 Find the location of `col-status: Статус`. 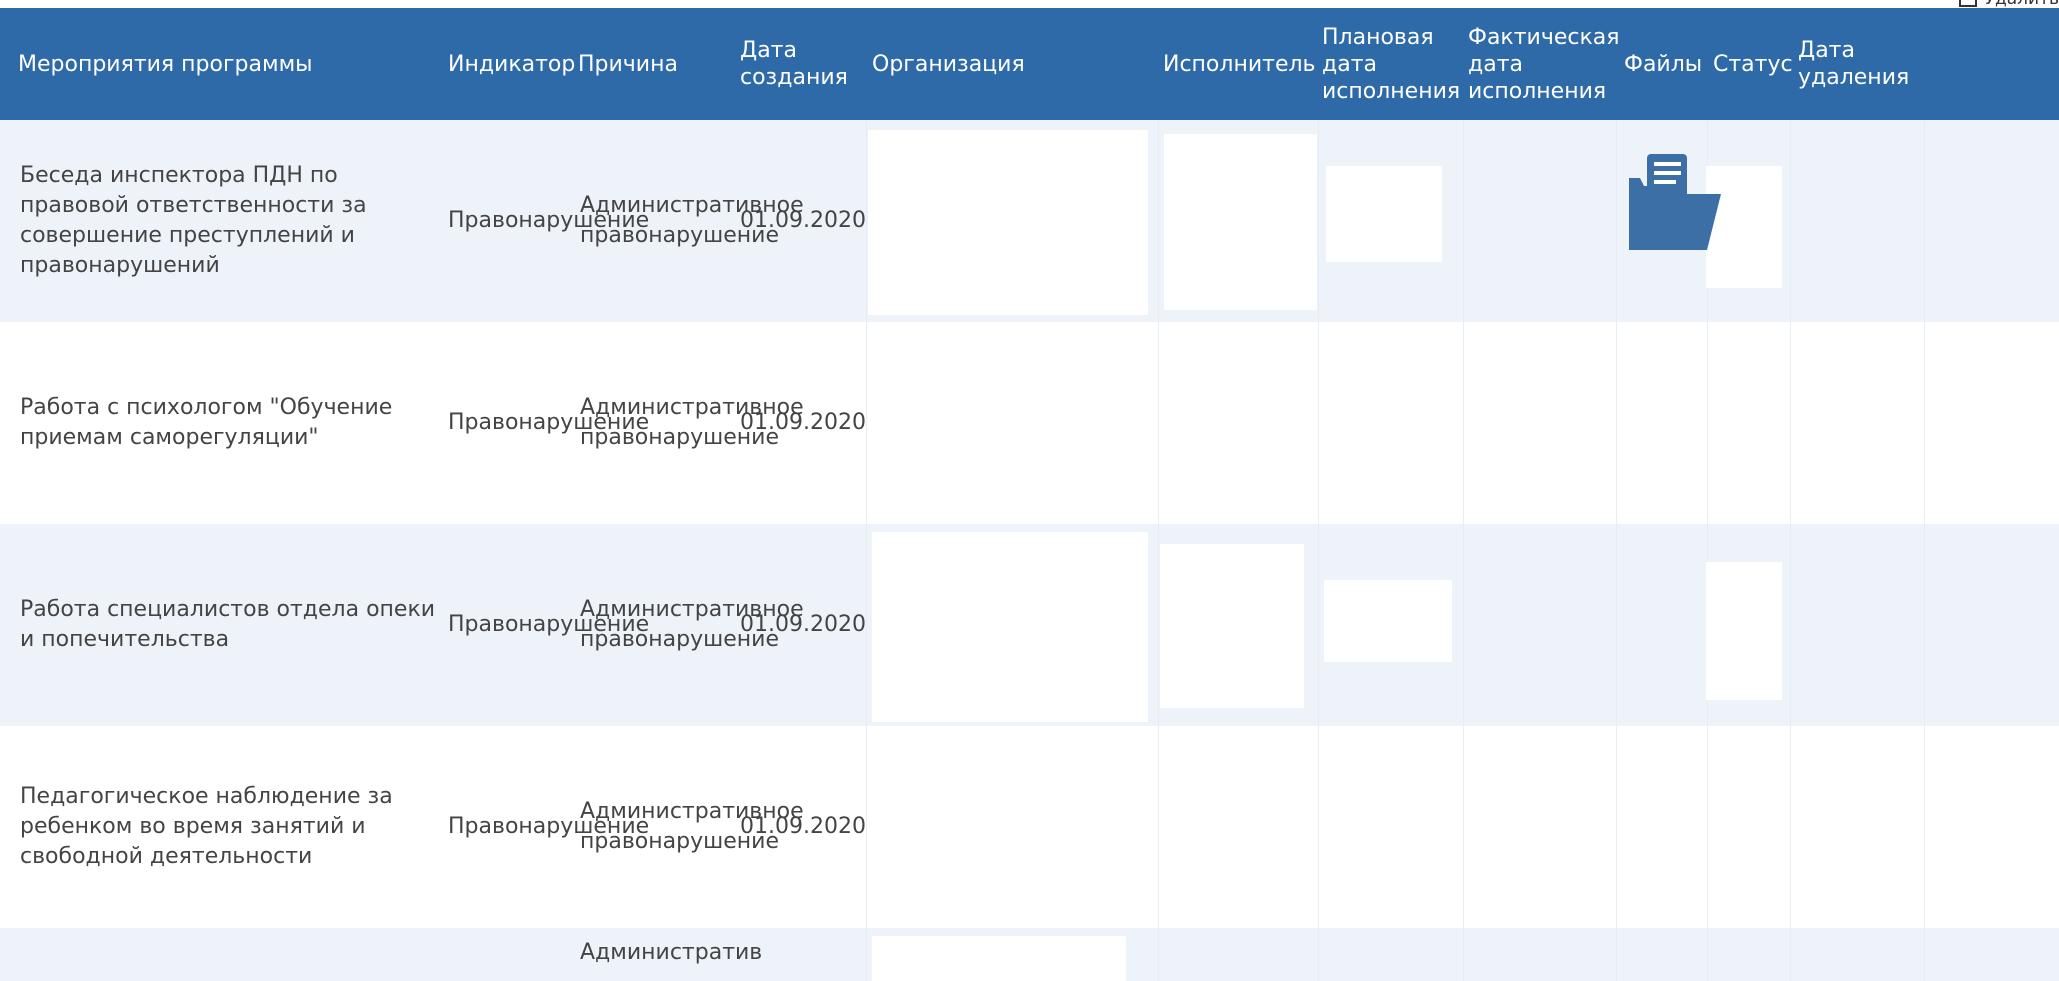

col-status: Статус is located at coordinates (1753, 64).